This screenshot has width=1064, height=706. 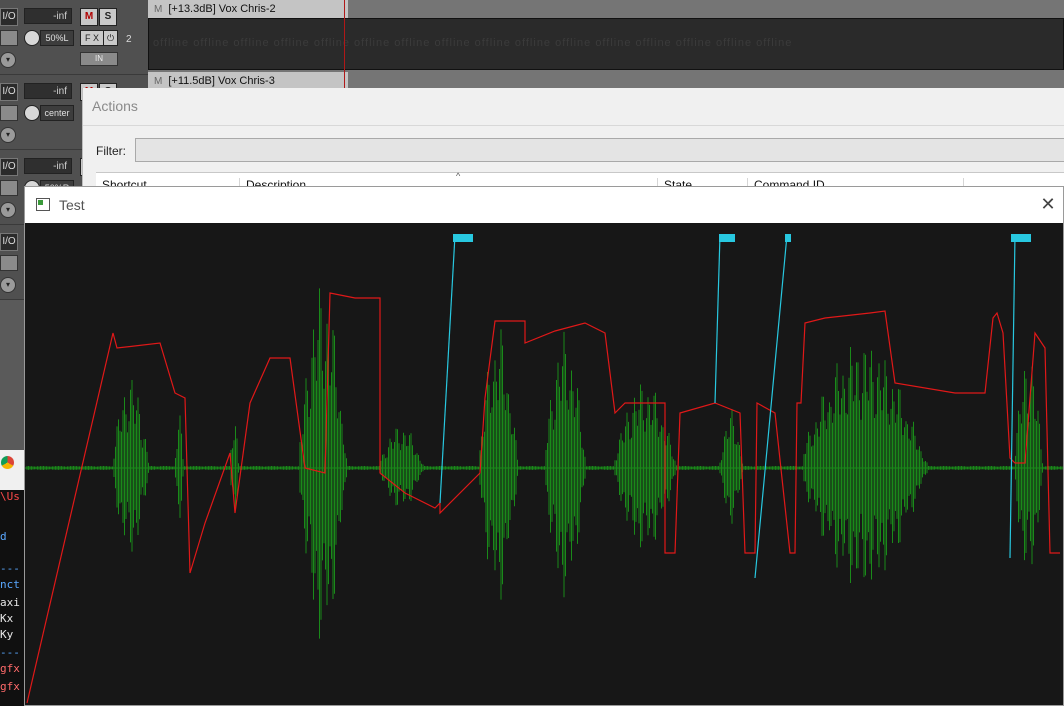 I want to click on title-separator, so click(x=573, y=125).